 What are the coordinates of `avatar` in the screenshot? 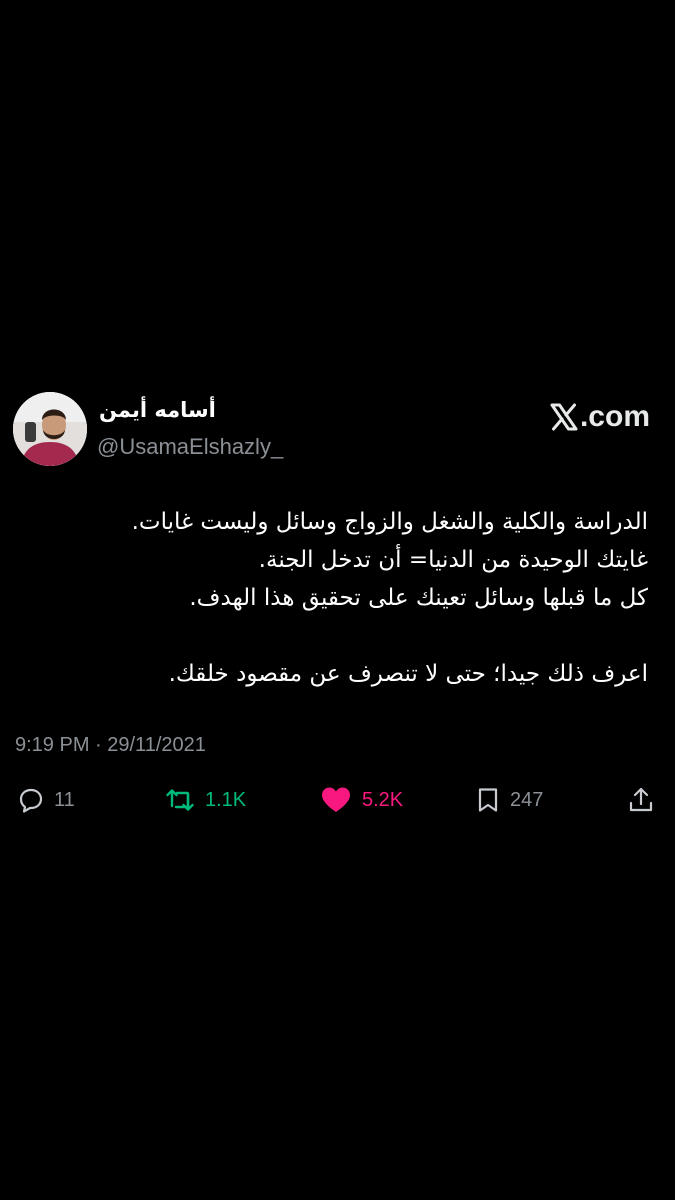 It's located at (50, 429).